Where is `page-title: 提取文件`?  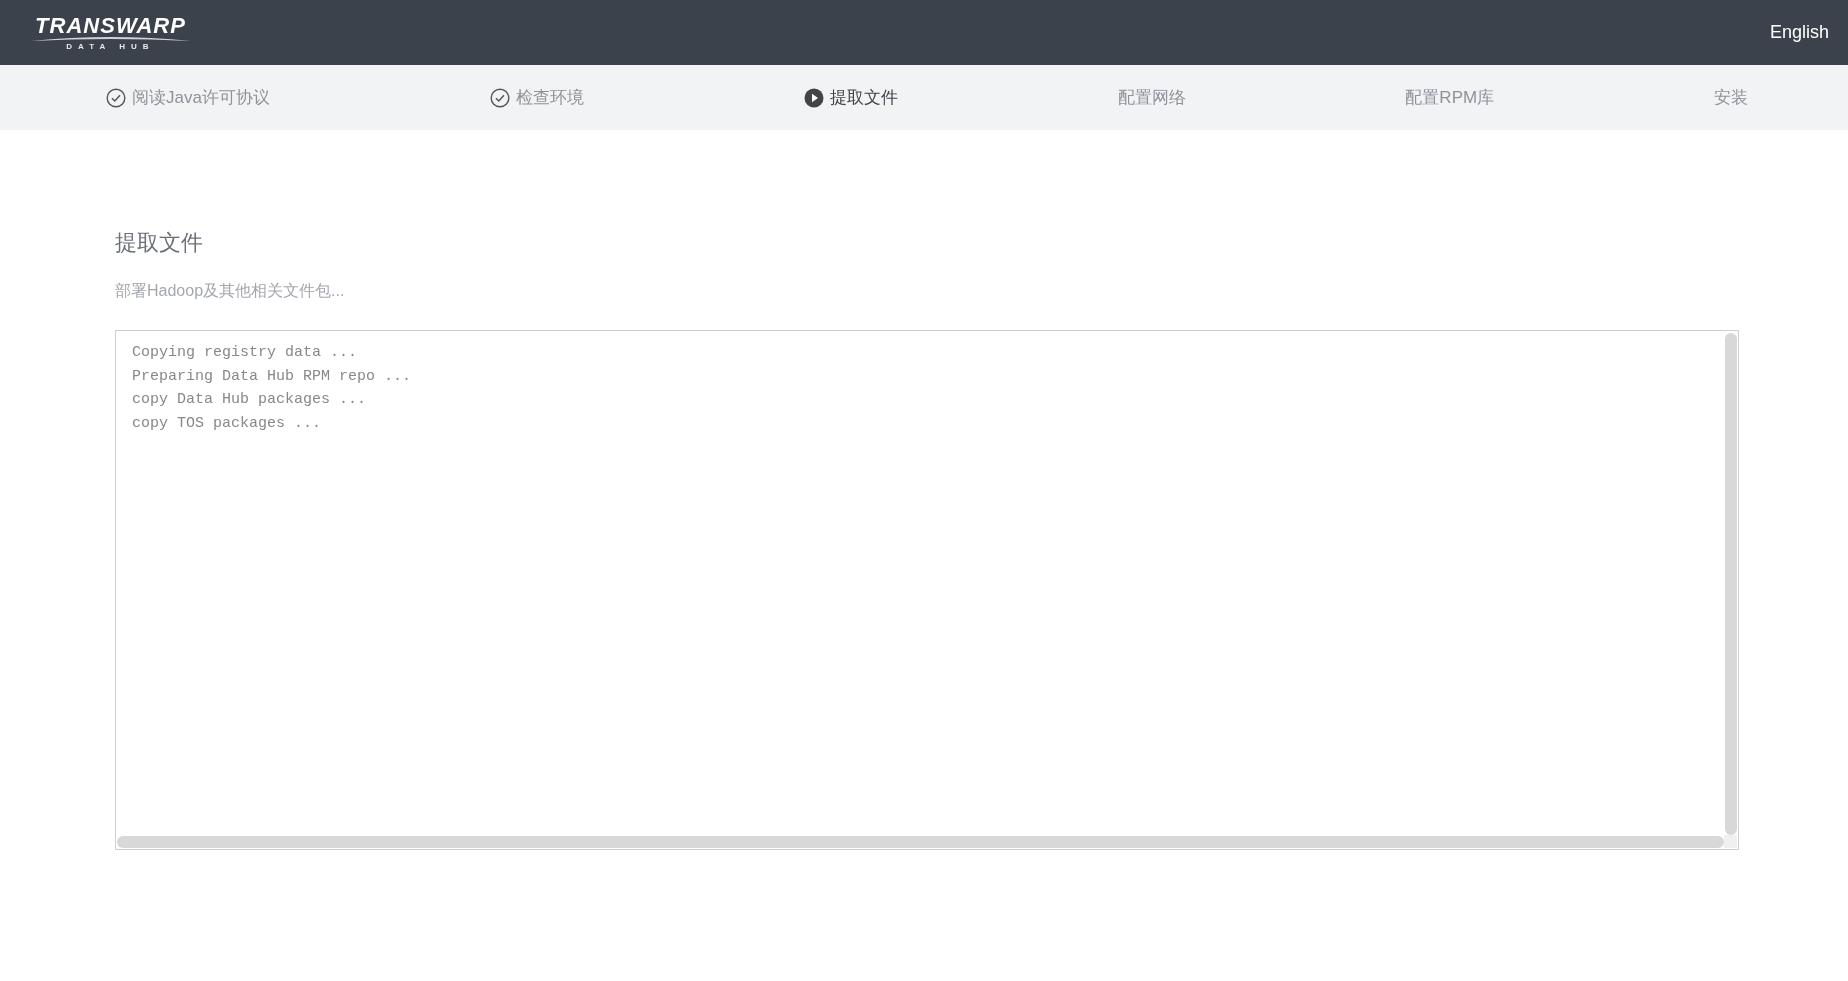 page-title: 提取文件 is located at coordinates (159, 243).